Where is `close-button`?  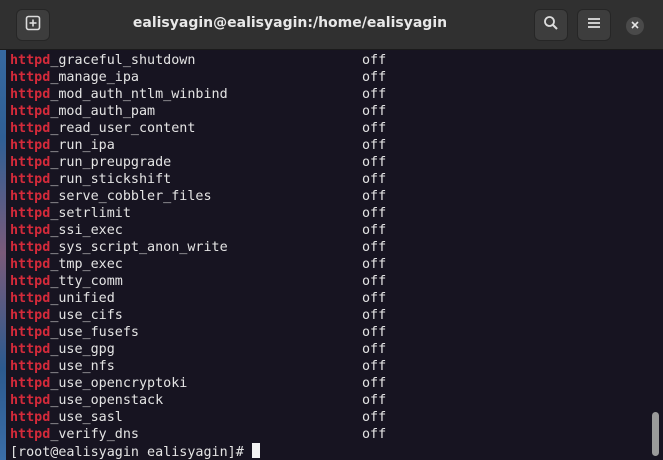 close-button is located at coordinates (635, 26).